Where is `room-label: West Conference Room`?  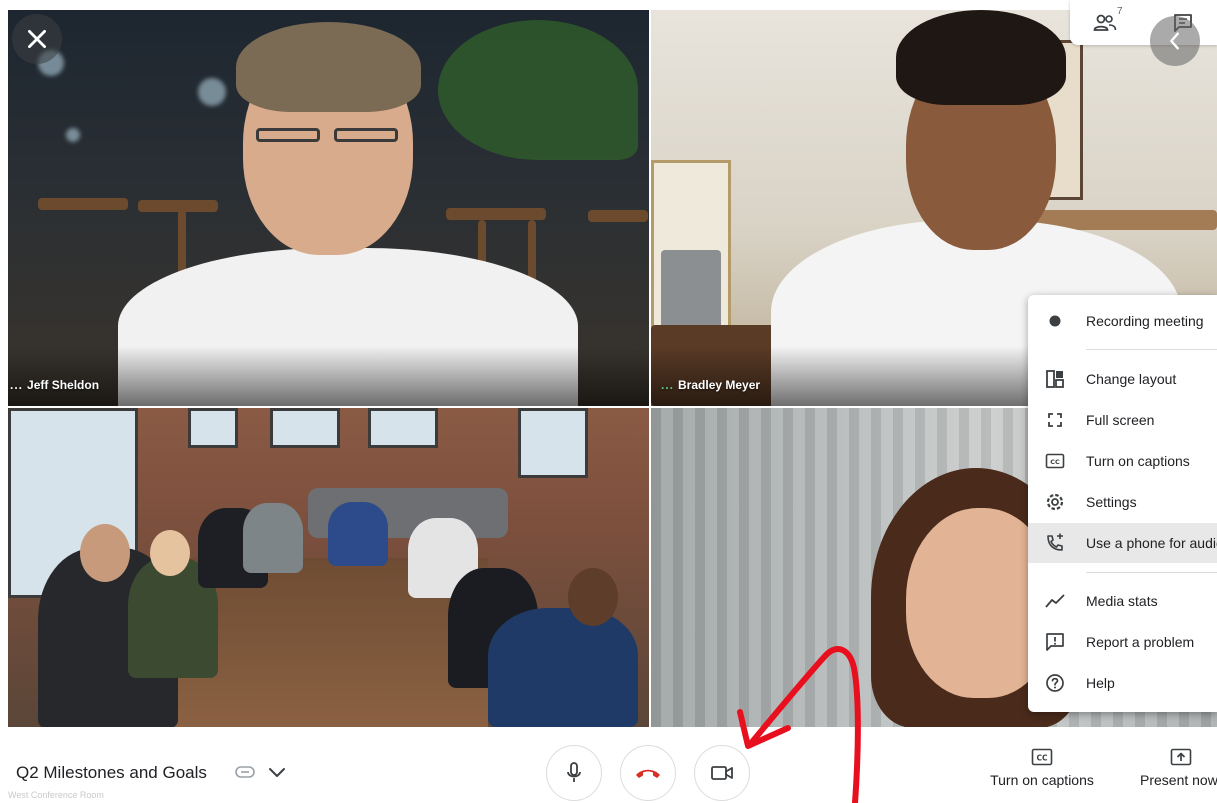
room-label: West Conference Room is located at coordinates (56, 795).